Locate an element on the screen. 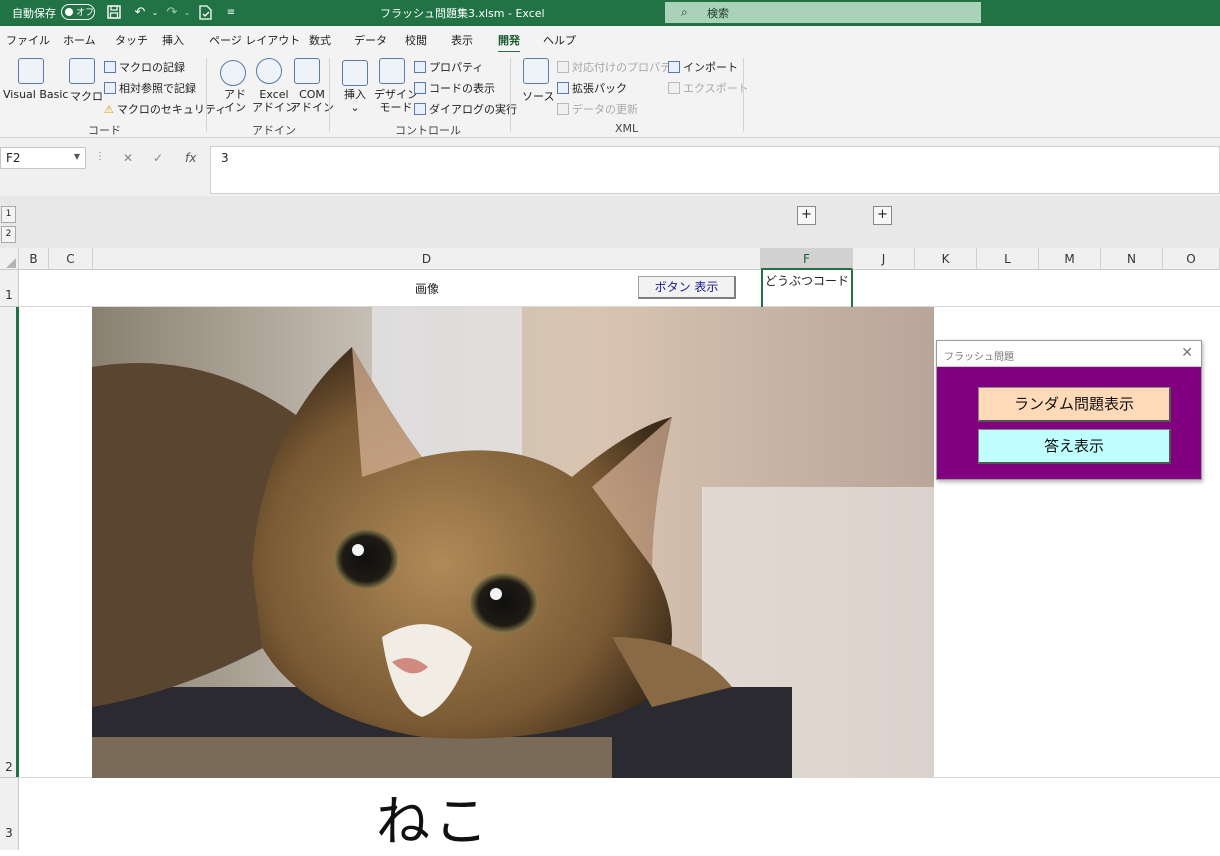 The height and width of the screenshot is (856, 1220). record-macro-icon is located at coordinates (110, 67).